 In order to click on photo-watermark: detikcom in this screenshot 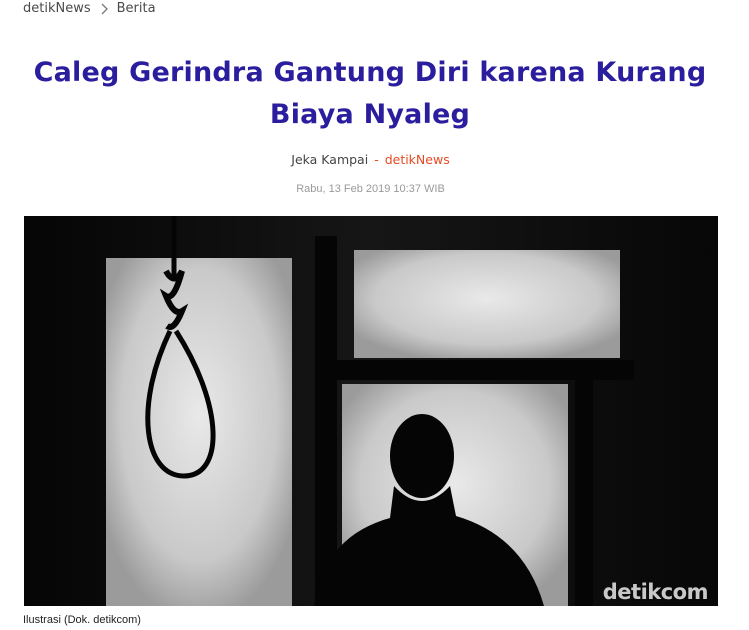, I will do `click(655, 592)`.